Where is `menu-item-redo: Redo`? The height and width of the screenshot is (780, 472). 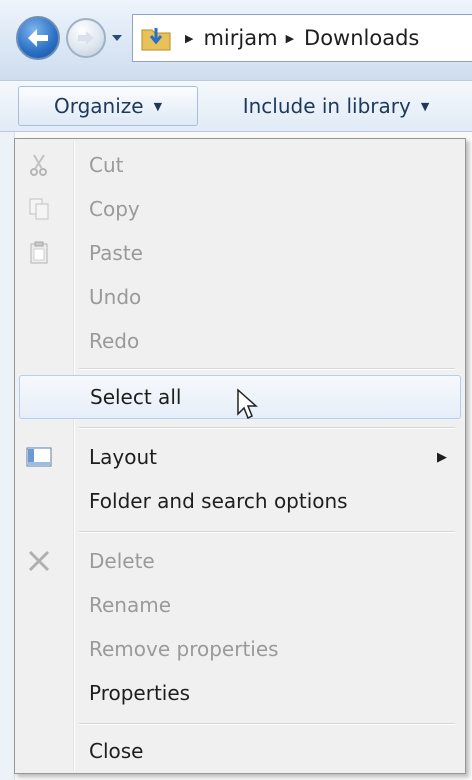 menu-item-redo: Redo is located at coordinates (240, 341).